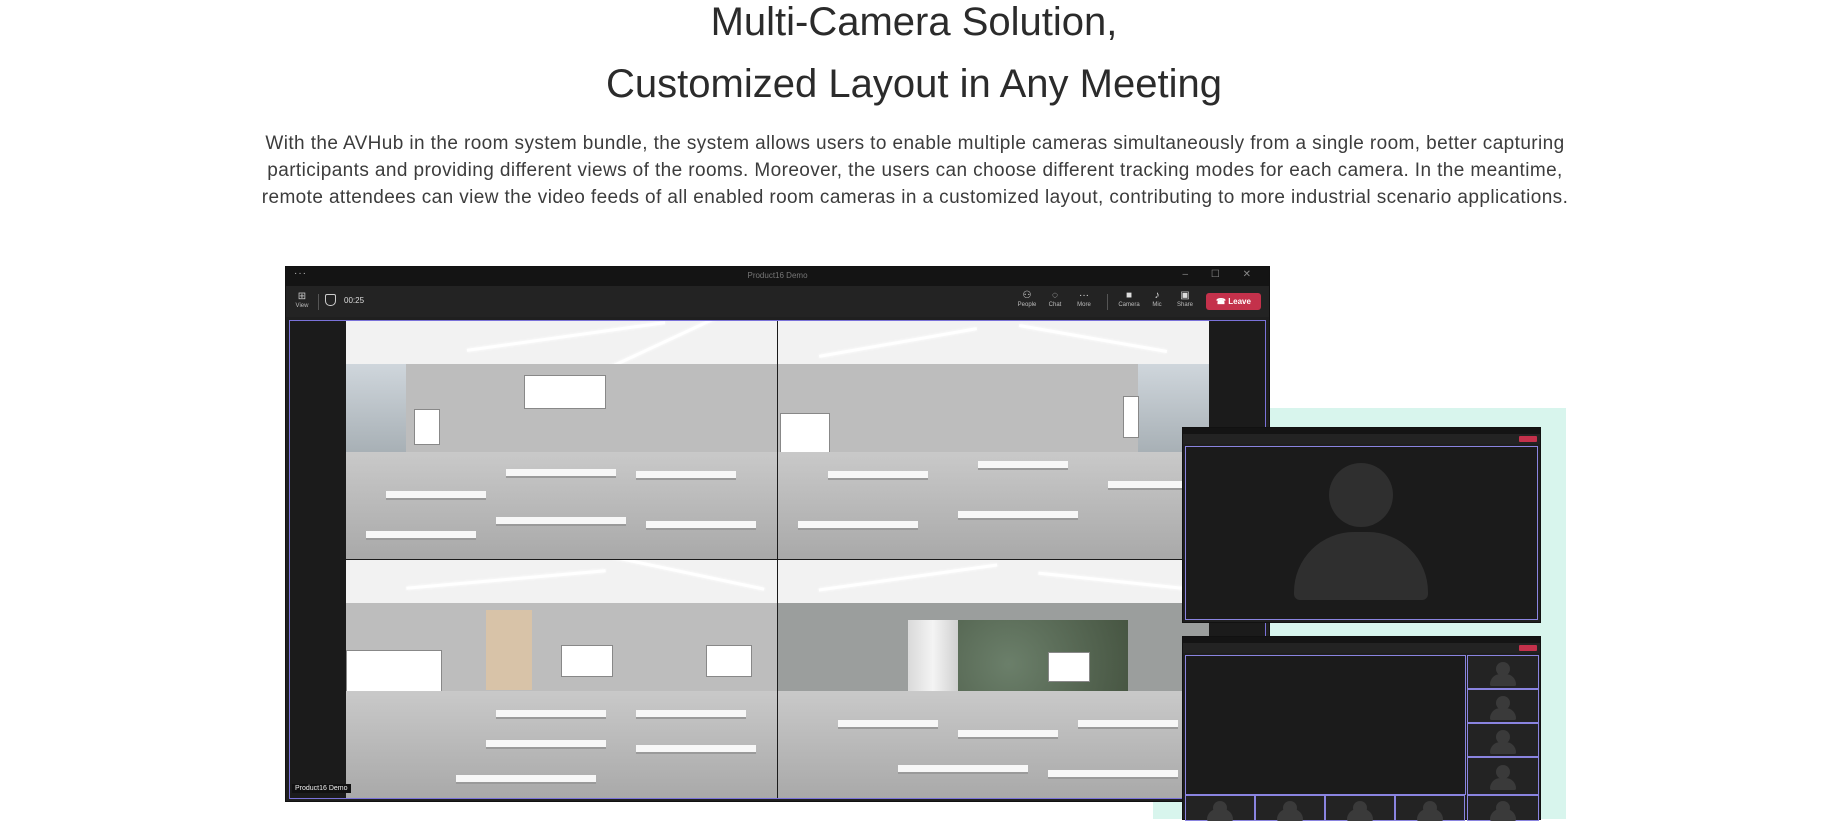  What do you see at coordinates (1361, 566) in the screenshot?
I see `avatar-body-icon` at bounding box center [1361, 566].